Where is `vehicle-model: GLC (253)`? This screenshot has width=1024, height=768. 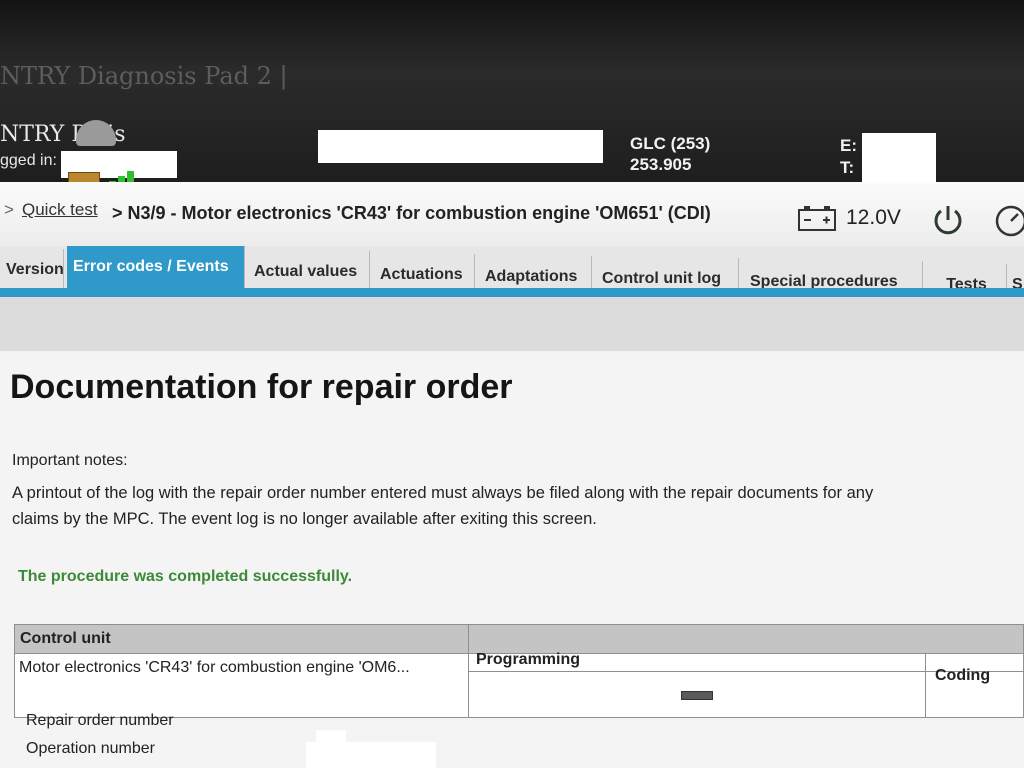
vehicle-model: GLC (253) is located at coordinates (670, 143).